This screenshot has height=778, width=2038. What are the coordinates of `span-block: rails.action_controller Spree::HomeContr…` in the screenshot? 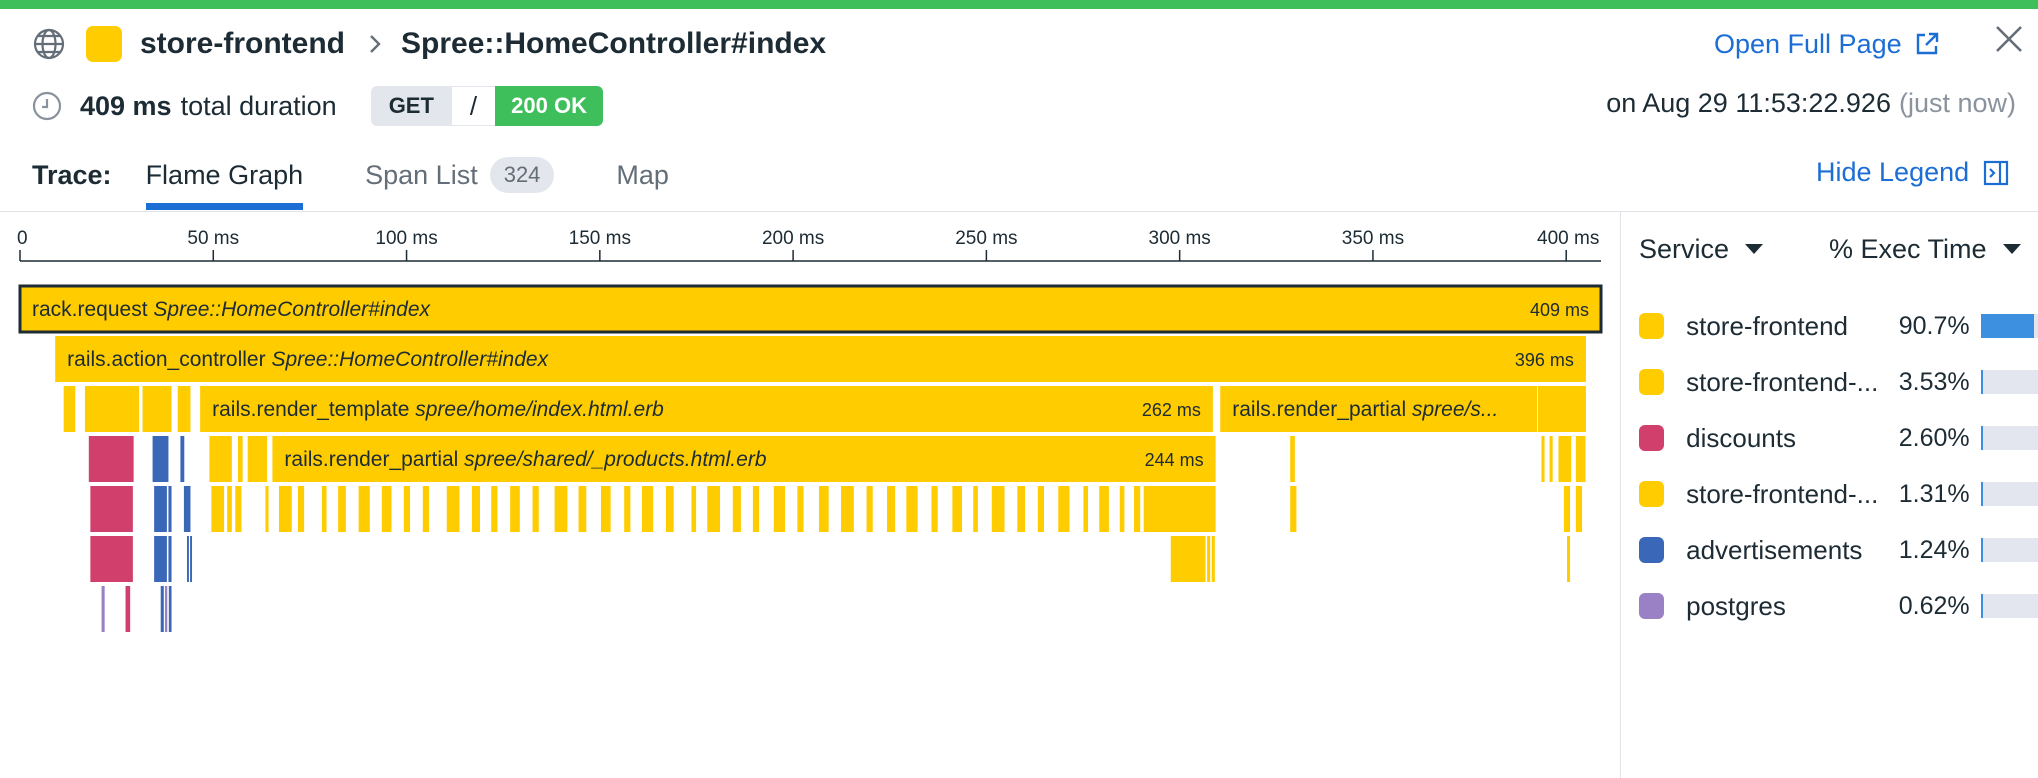 It's located at (820, 359).